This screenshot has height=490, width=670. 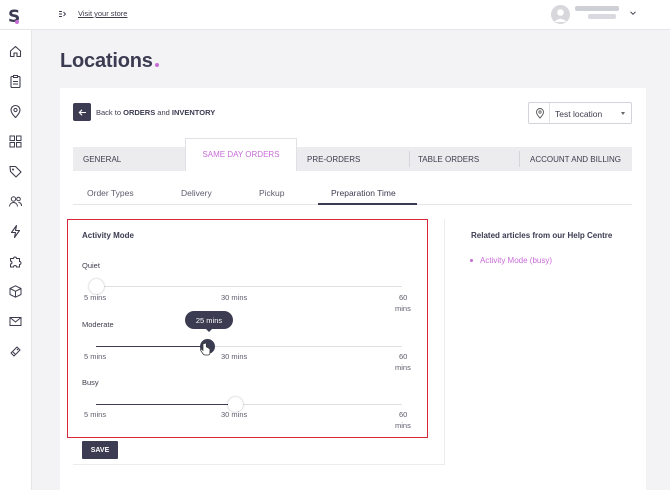 I want to click on users-icon, so click(x=15, y=201).